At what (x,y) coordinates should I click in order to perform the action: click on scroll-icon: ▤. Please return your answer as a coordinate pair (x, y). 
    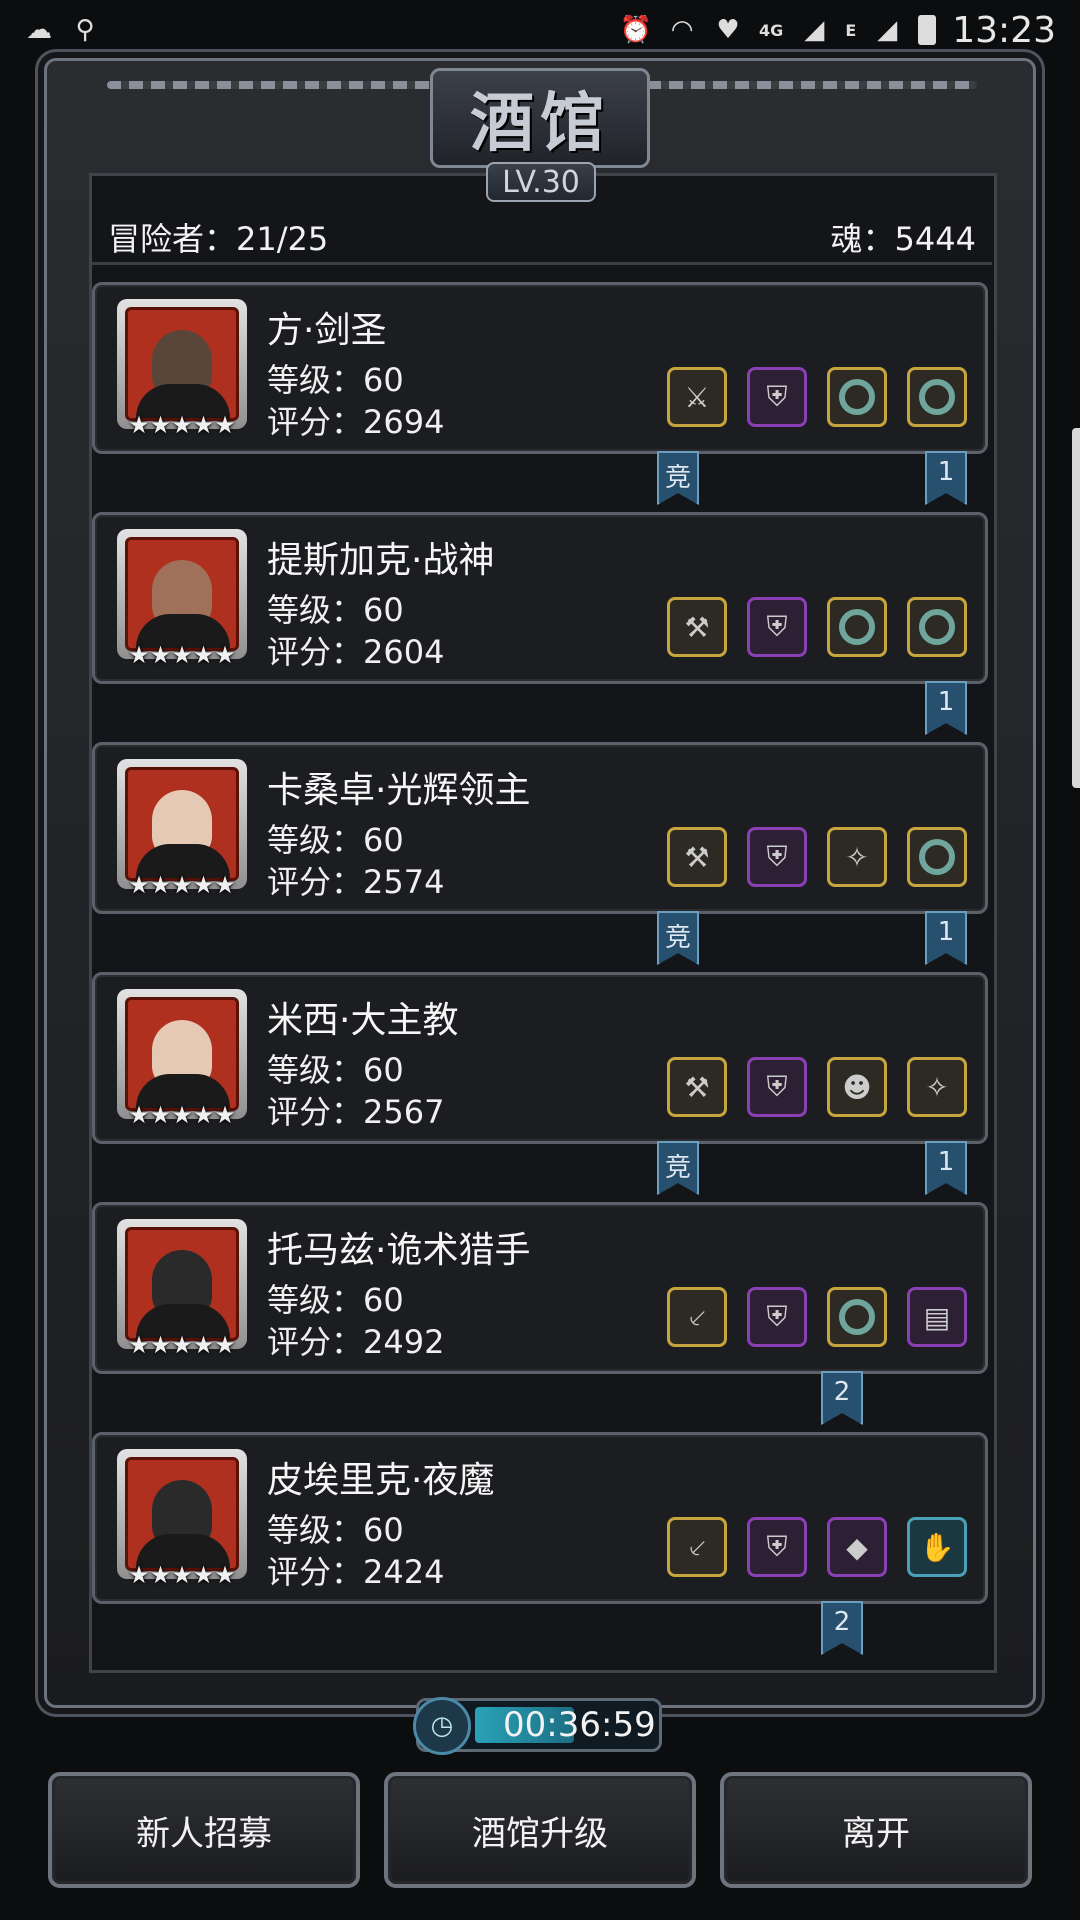
    Looking at the image, I should click on (937, 1317).